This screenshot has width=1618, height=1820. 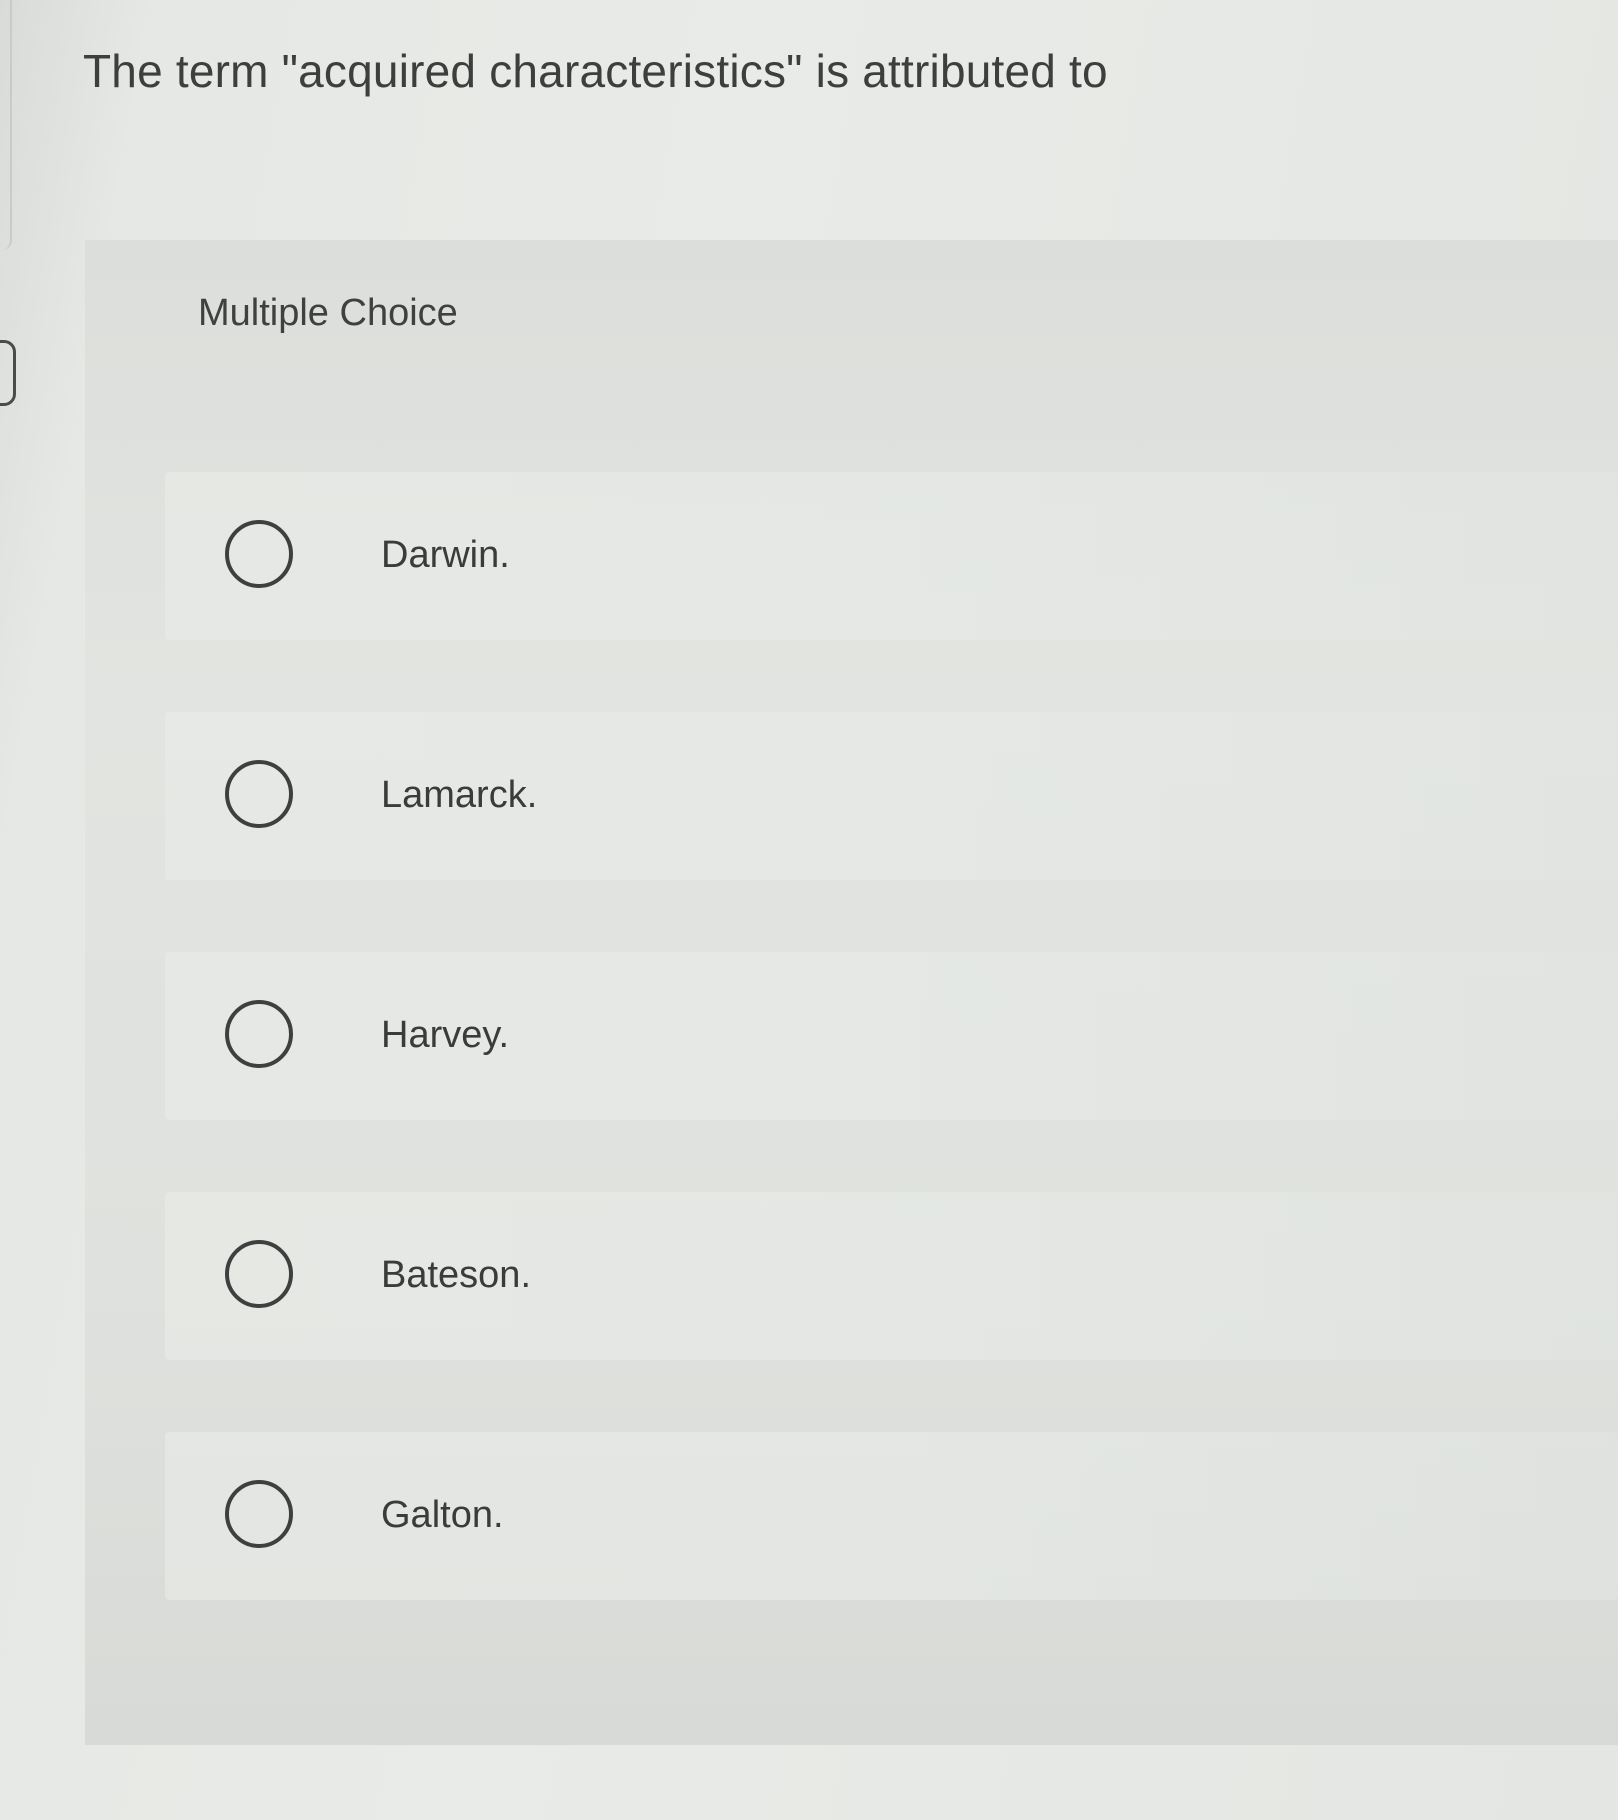 What do you see at coordinates (456, 1275) in the screenshot?
I see `answer-option-label: Bateson.` at bounding box center [456, 1275].